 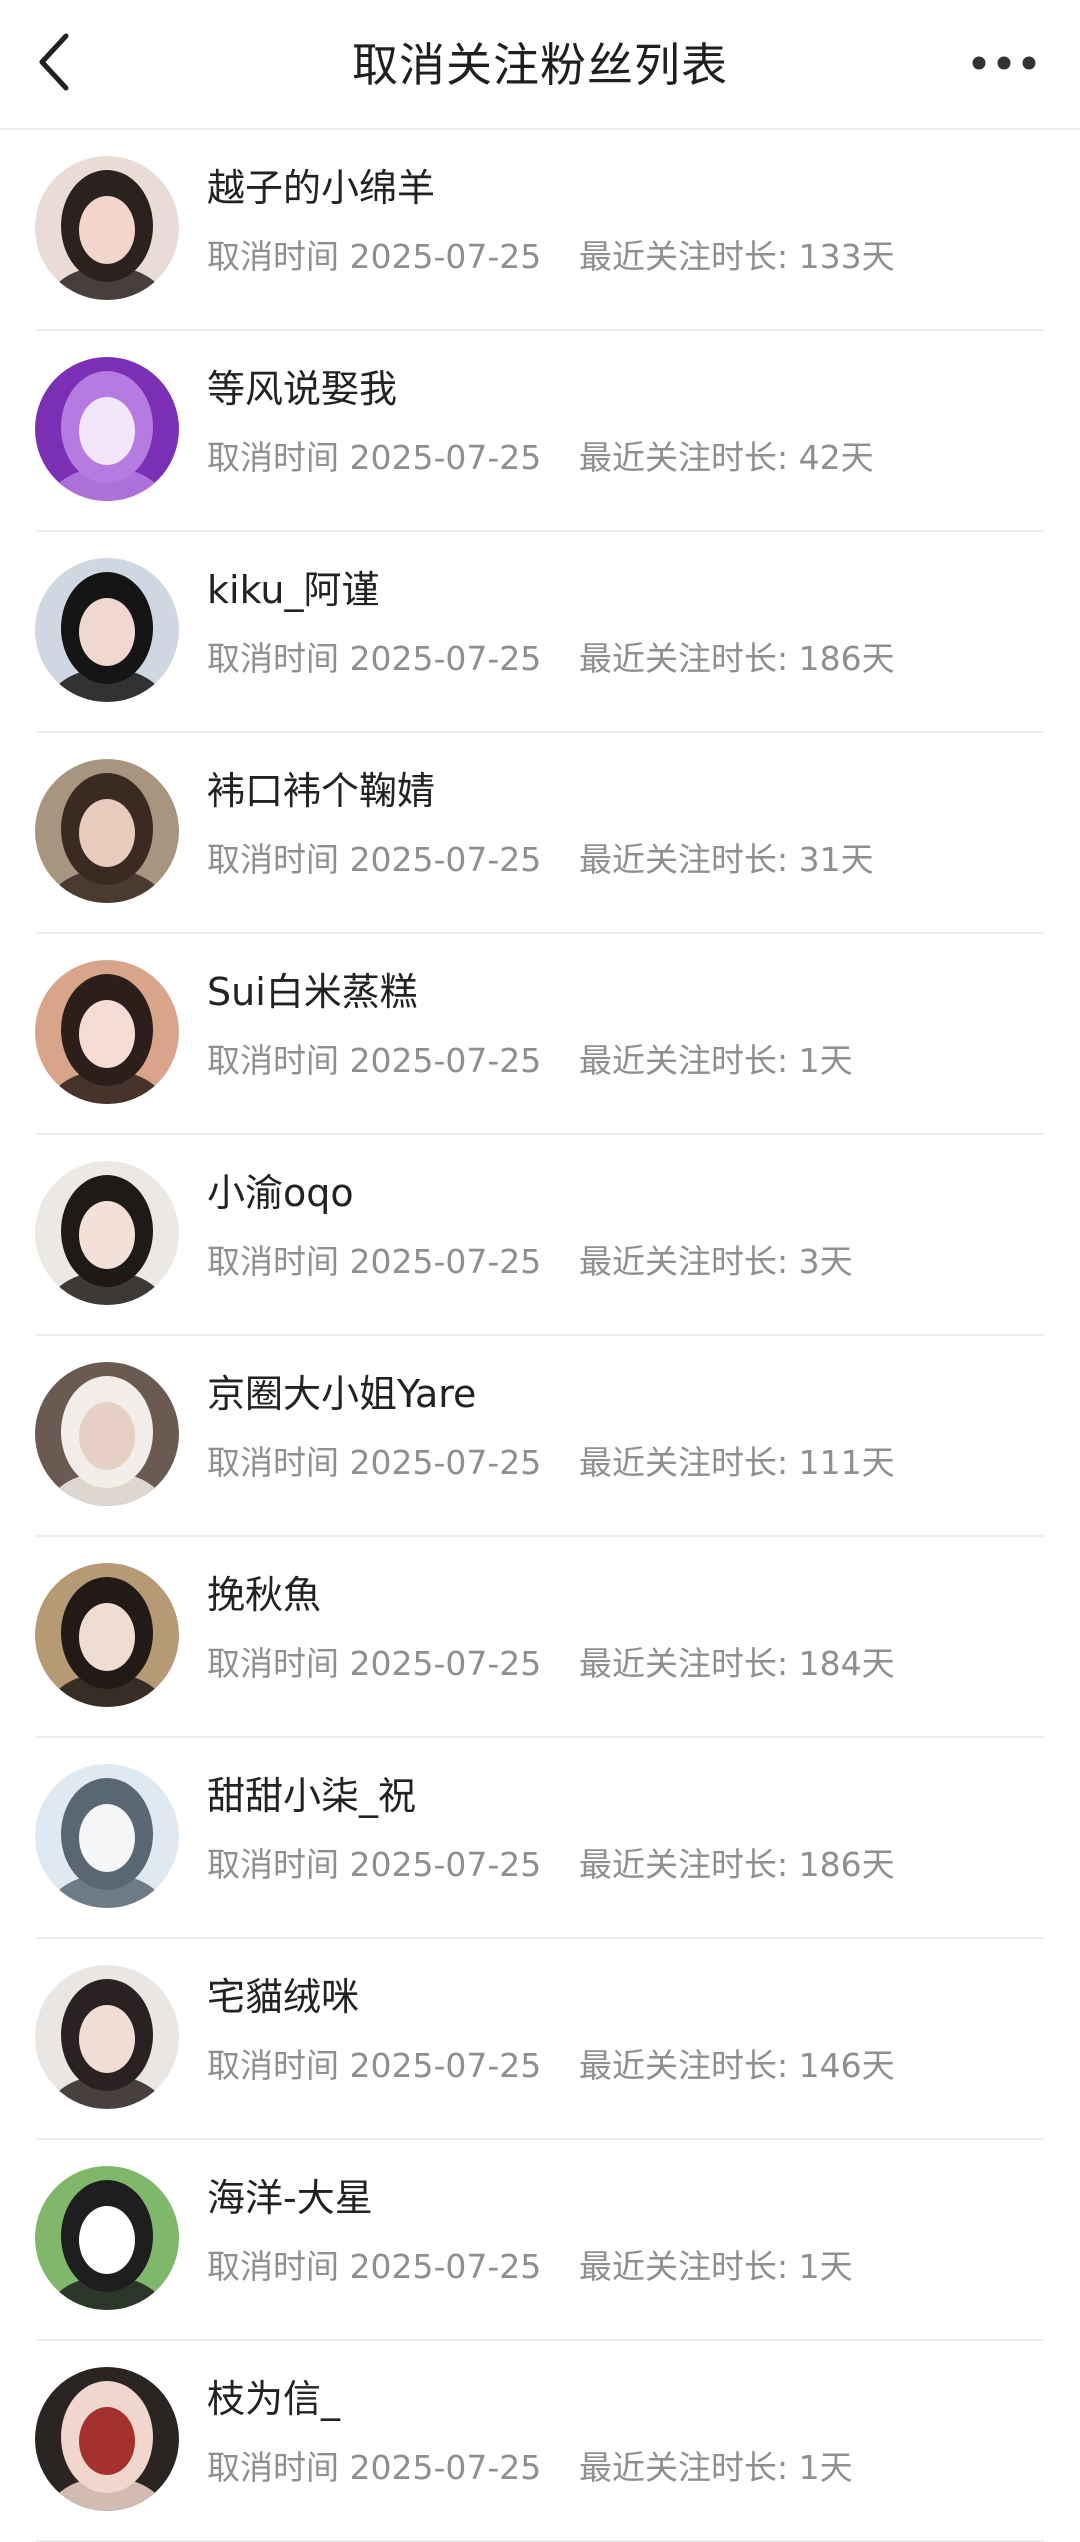 What do you see at coordinates (290, 2198) in the screenshot?
I see `fan-name: 海洋-大星` at bounding box center [290, 2198].